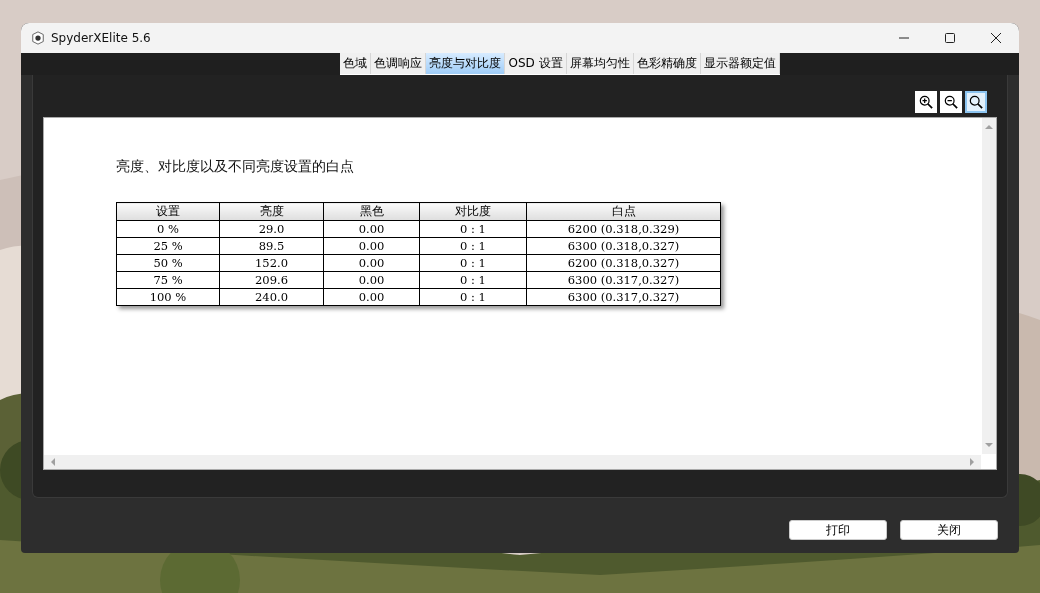  I want to click on vertical-scrollbar, so click(989, 286).